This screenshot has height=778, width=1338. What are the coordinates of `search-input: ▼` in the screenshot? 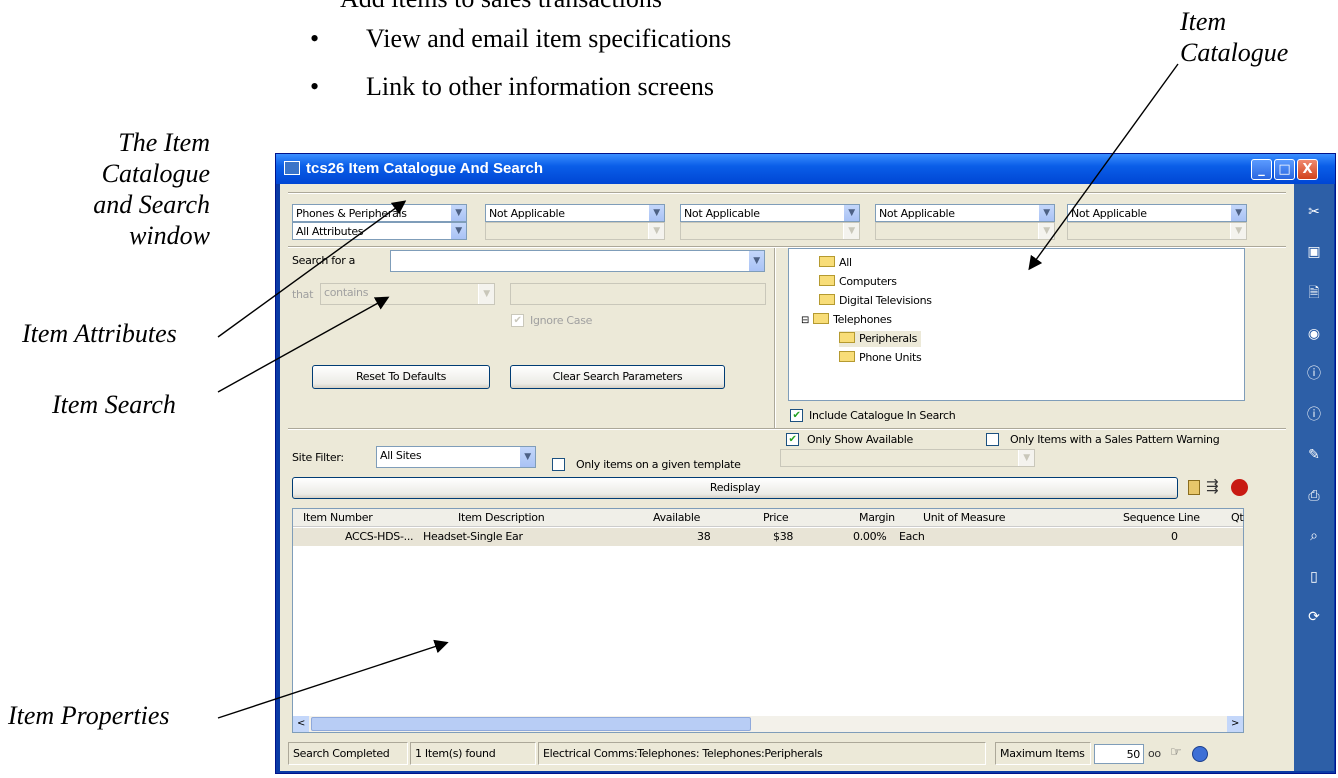 It's located at (577, 261).